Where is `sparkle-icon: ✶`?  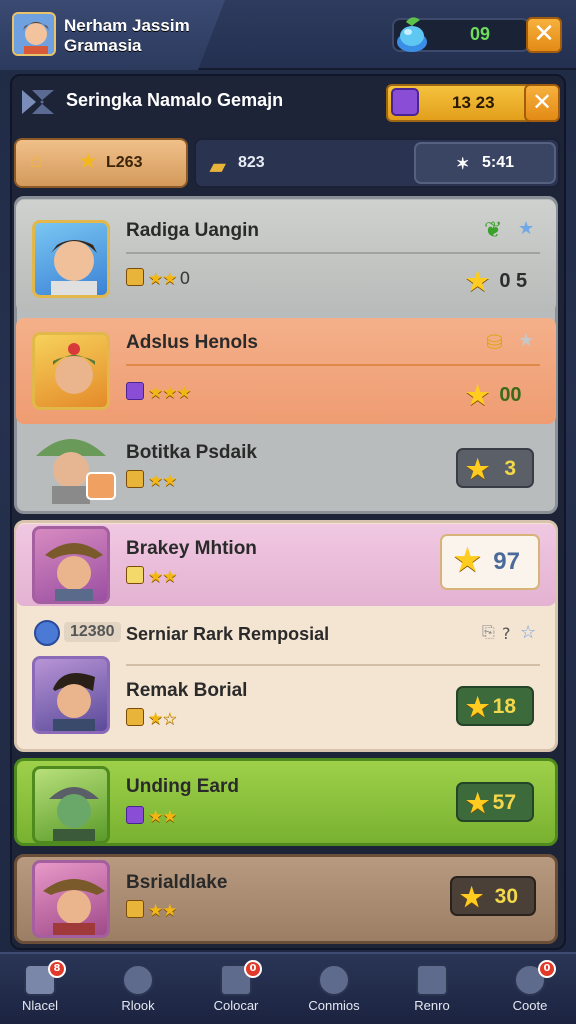
sparkle-icon: ✶ is located at coordinates (463, 164).